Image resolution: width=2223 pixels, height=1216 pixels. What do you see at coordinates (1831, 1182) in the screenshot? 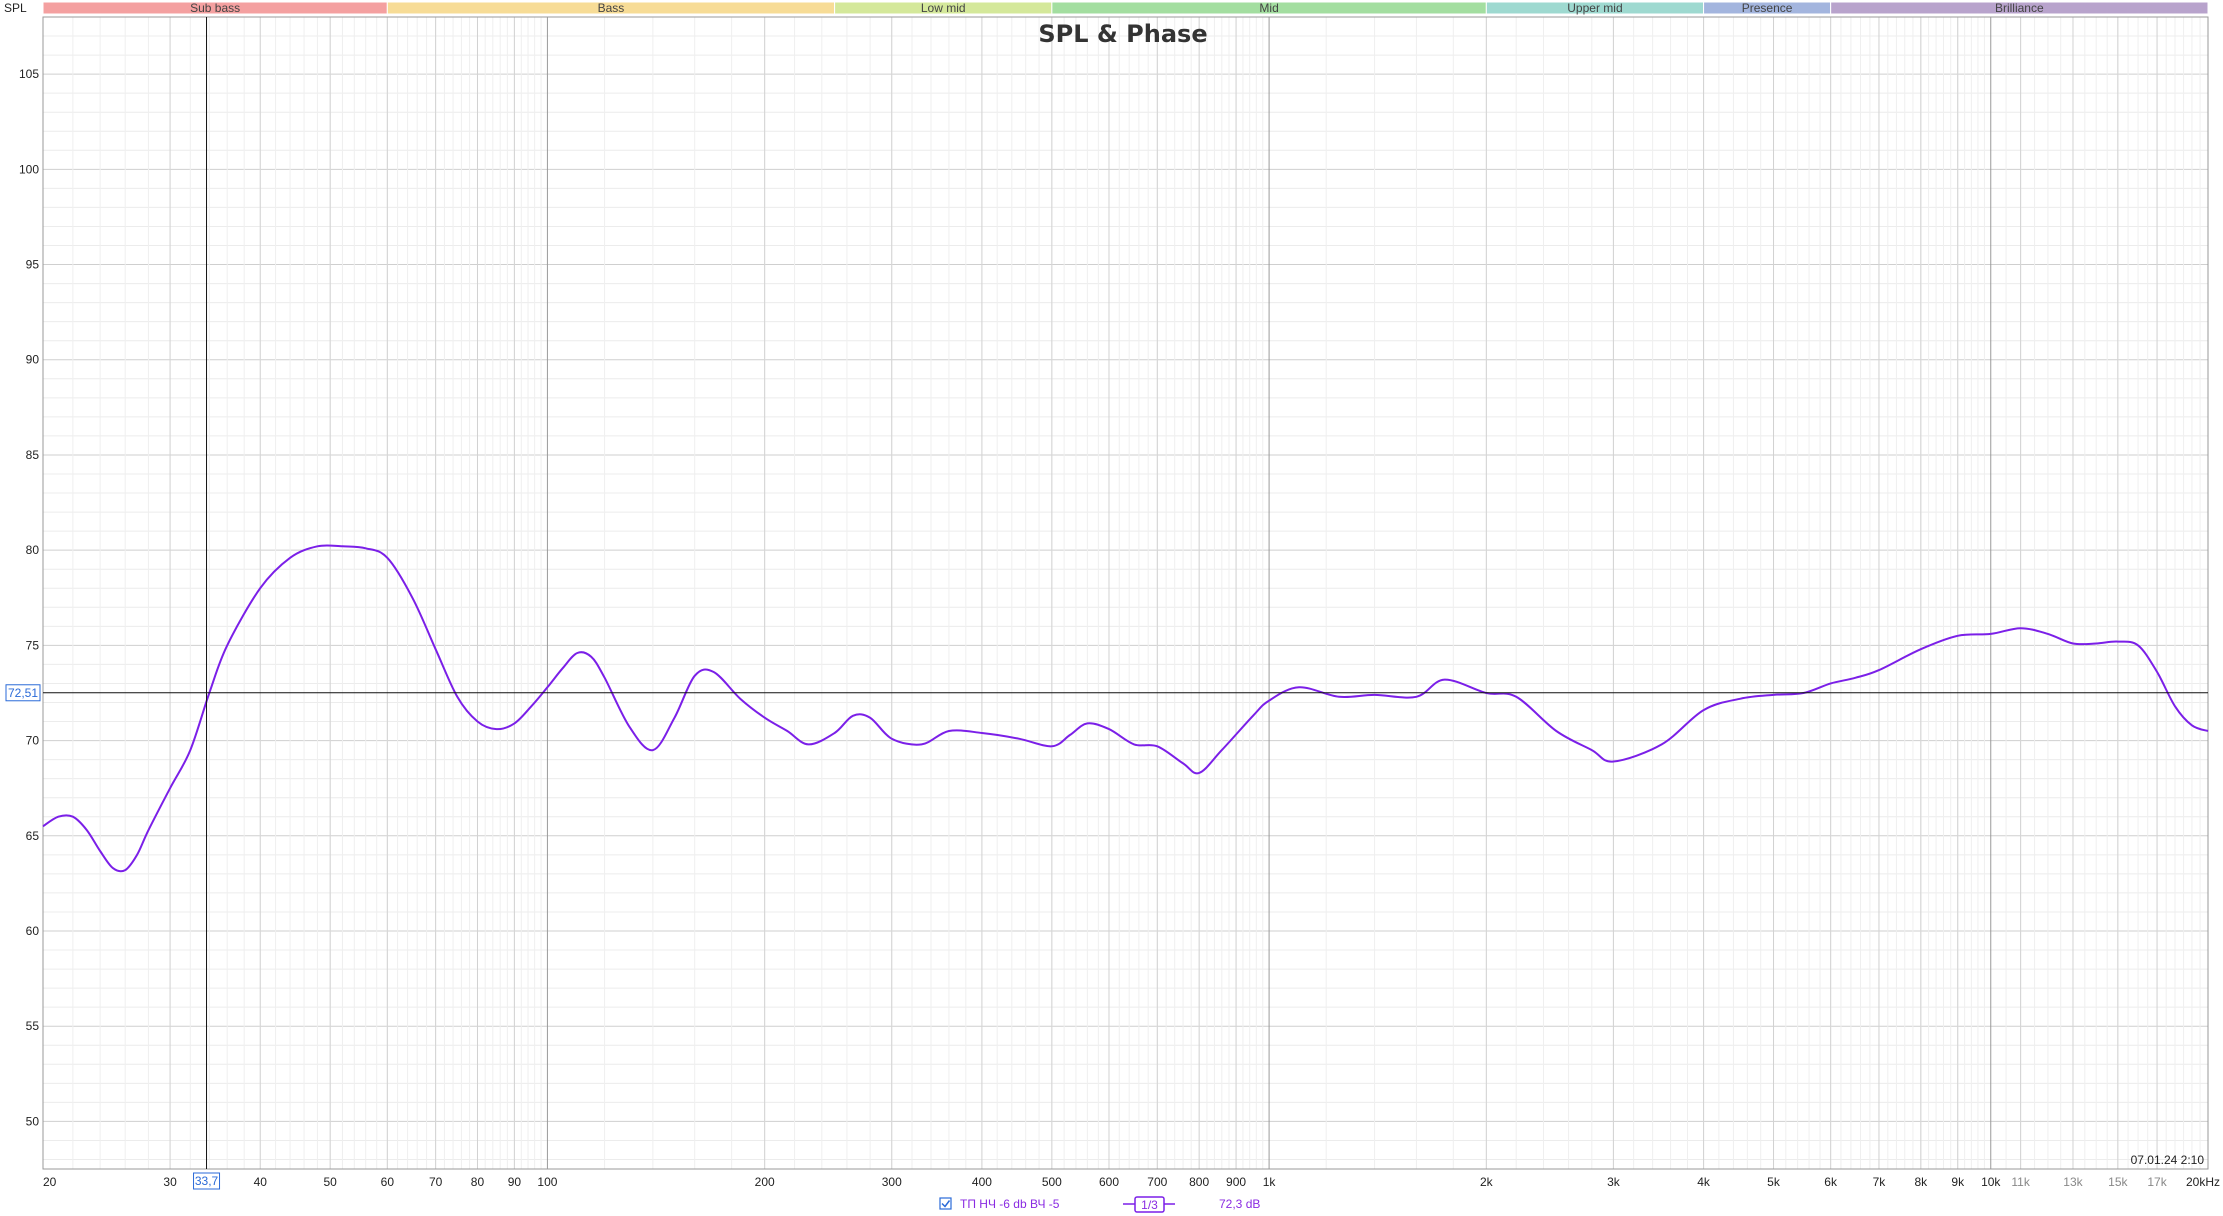
I see `x-tick-label: 6k` at bounding box center [1831, 1182].